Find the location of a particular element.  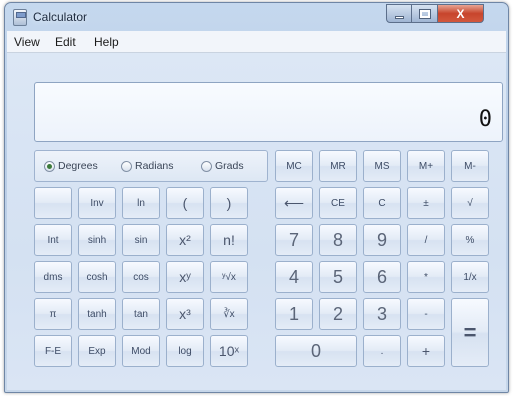

radio-radians: Radians is located at coordinates (147, 166).